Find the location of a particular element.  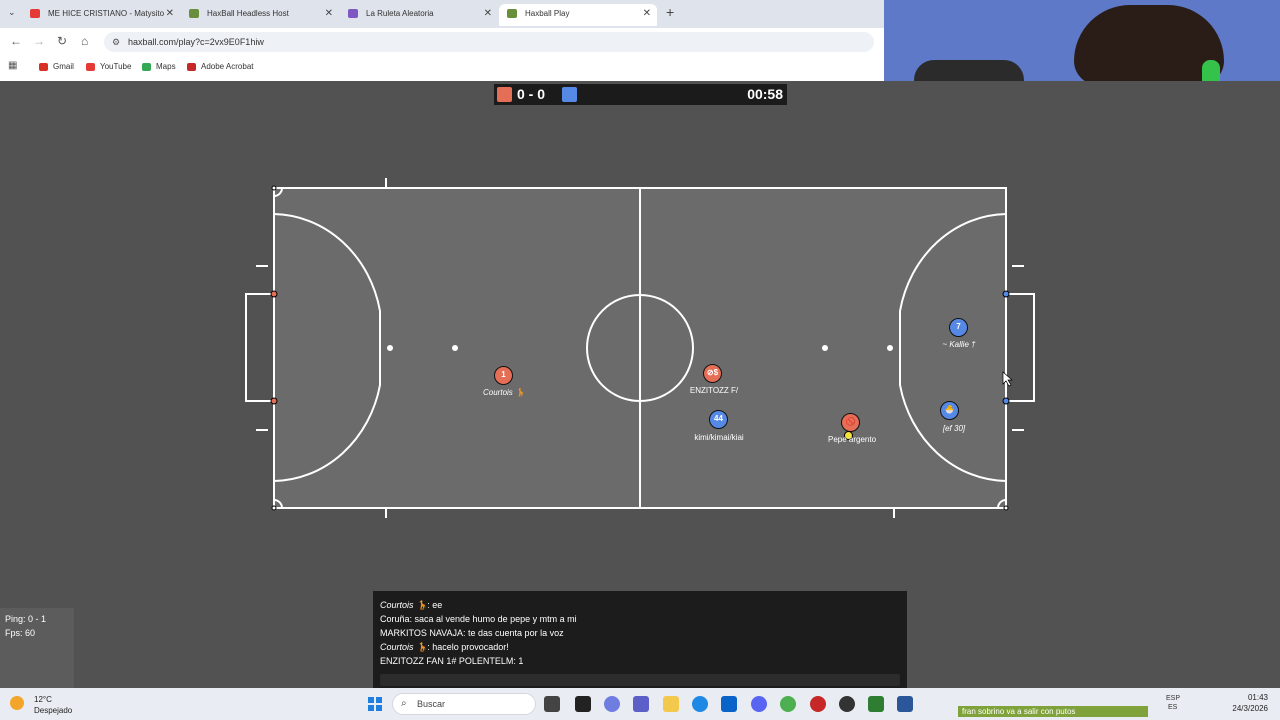

teams-icon is located at coordinates (641, 704).